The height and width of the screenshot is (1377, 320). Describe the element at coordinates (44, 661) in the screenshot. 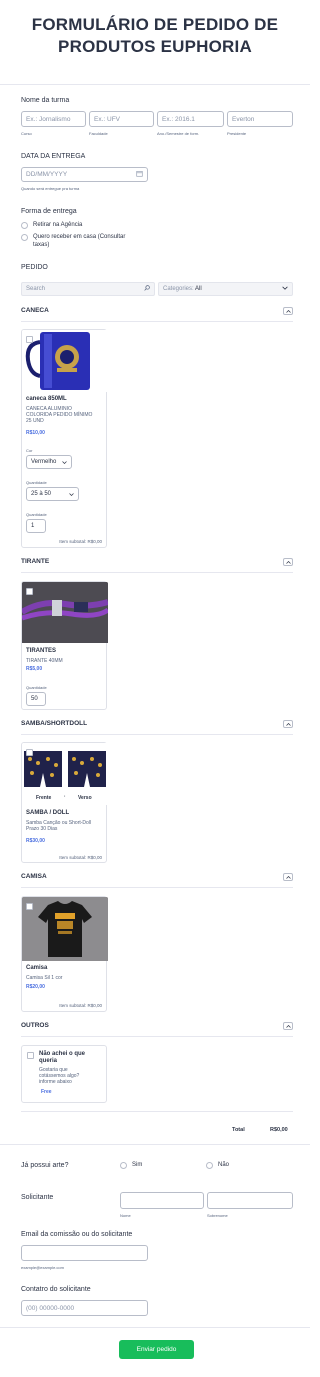

I see `tirantes-desc: TIRANTE 40MM` at that location.